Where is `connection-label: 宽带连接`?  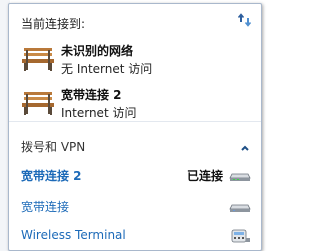
connection-label: 宽带连接 is located at coordinates (45, 207).